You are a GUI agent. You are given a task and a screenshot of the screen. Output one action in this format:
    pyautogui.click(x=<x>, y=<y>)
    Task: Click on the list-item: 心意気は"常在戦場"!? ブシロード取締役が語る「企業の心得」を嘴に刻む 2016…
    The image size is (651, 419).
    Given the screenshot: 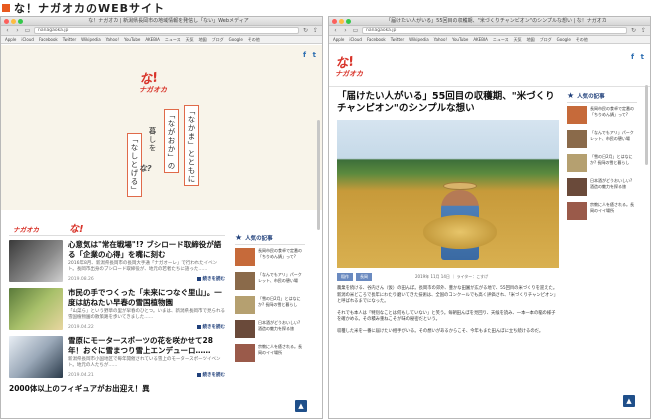 What is the action you would take?
    pyautogui.click(x=117, y=261)
    